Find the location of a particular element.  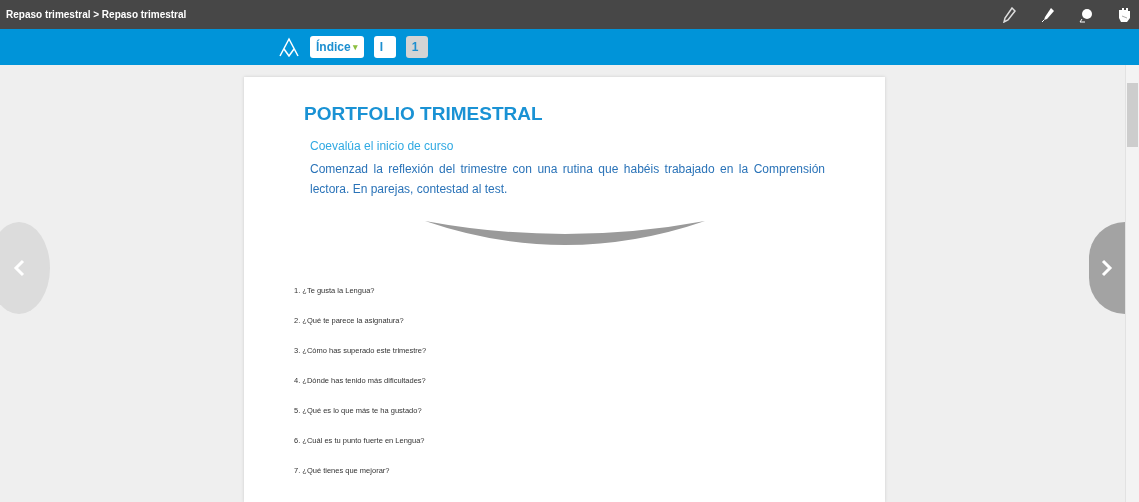

page-button: 1 is located at coordinates (416, 47).